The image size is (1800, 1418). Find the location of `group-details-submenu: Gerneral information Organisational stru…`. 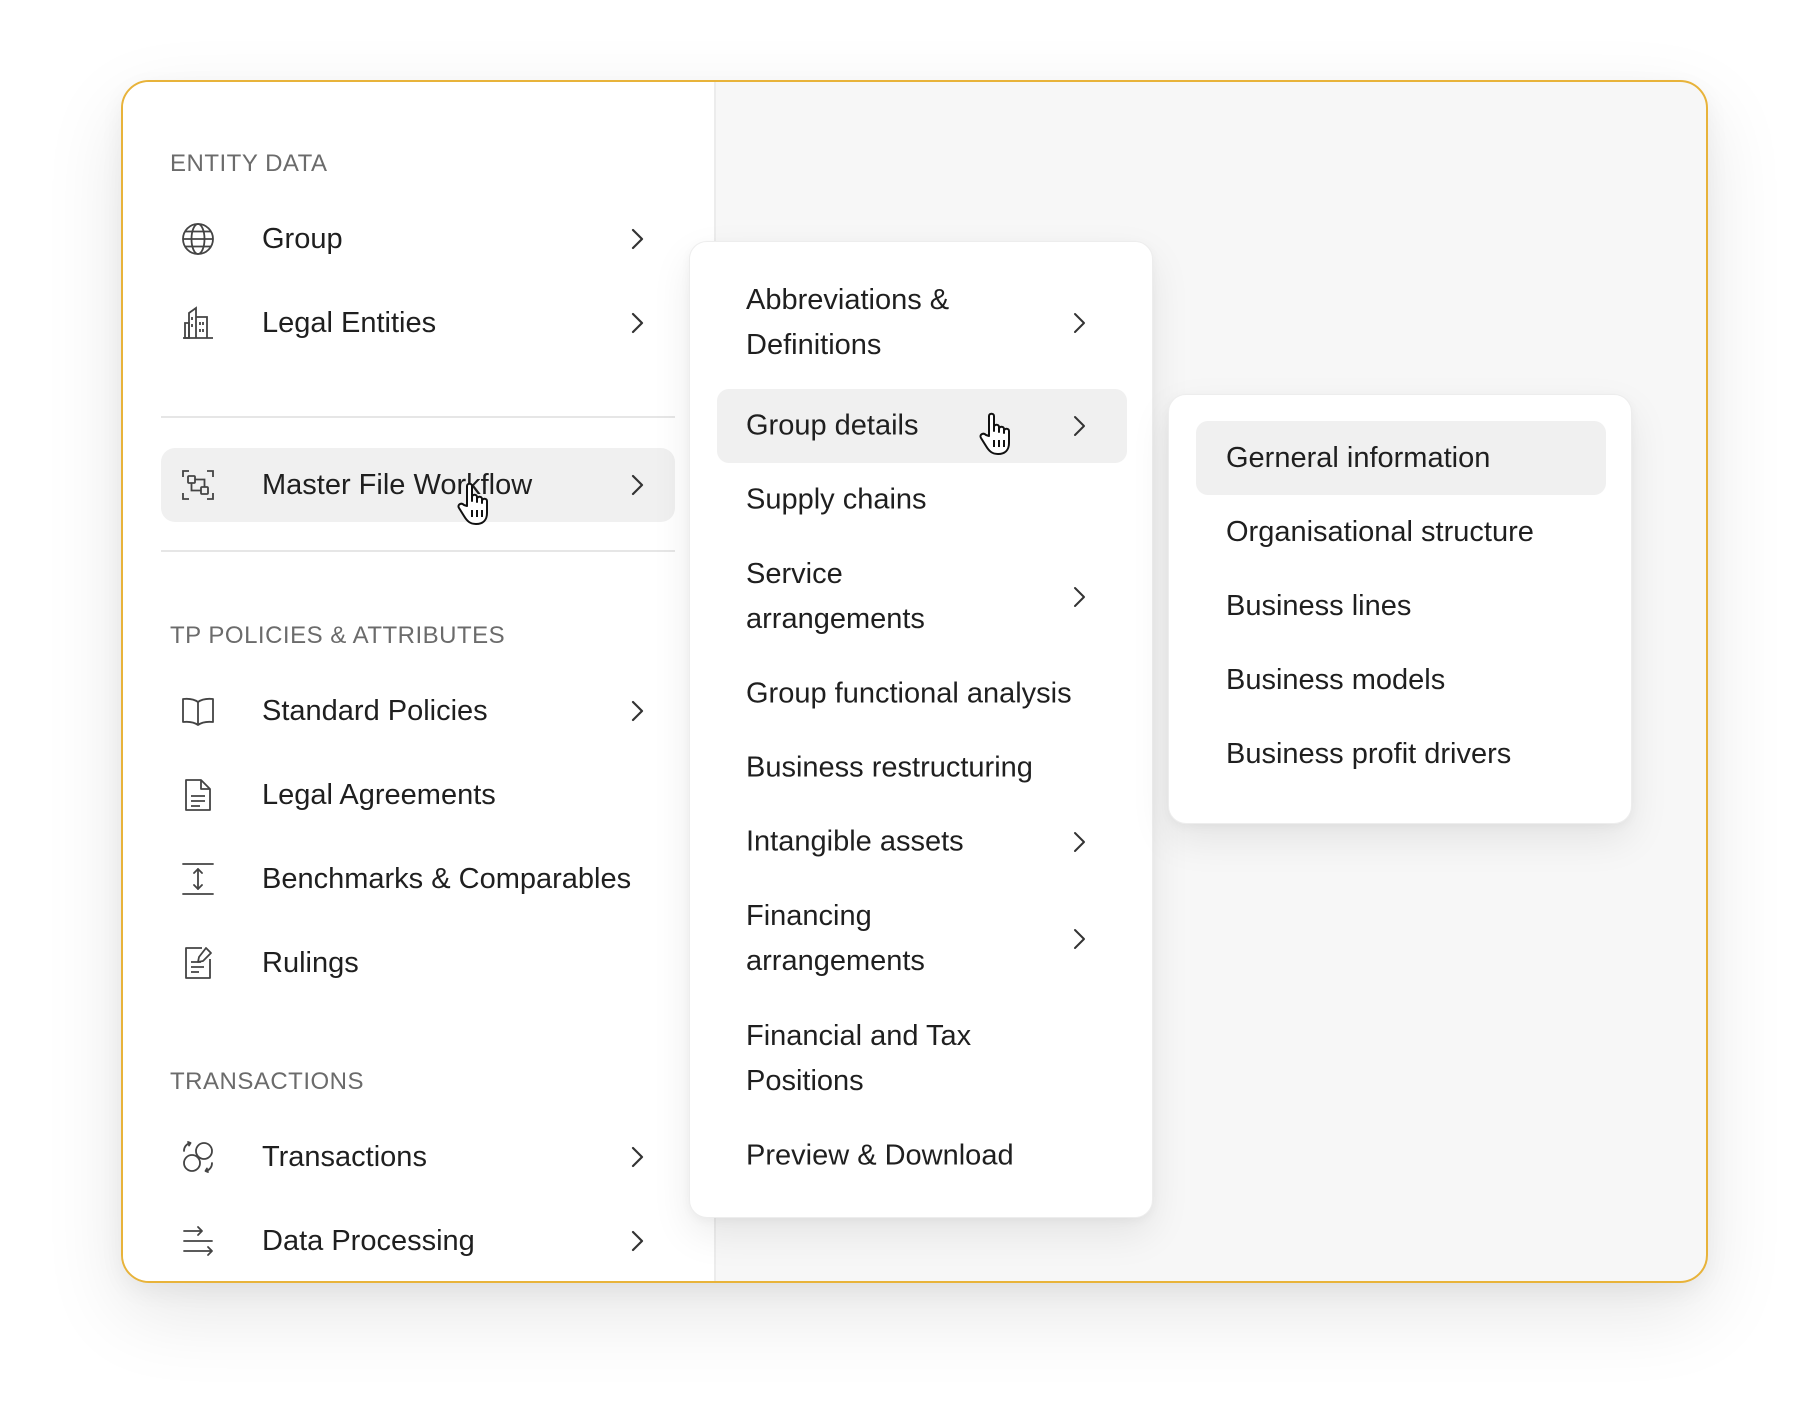

group-details-submenu: Gerneral information Organisational stru… is located at coordinates (1400, 609).